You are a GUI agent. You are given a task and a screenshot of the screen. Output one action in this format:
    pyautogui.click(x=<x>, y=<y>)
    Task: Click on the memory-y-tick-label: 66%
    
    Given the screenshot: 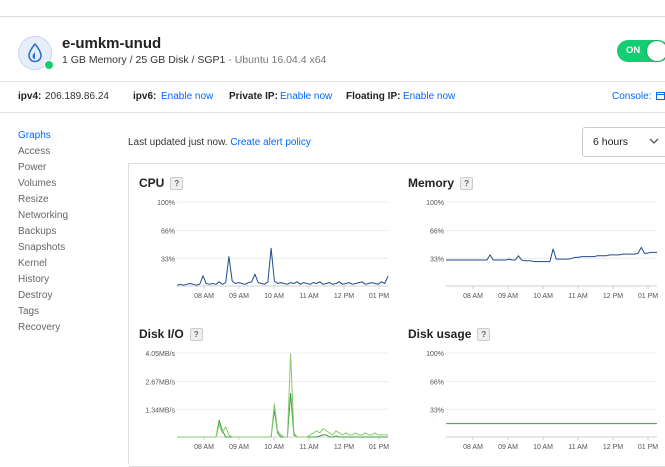 What is the action you would take?
    pyautogui.click(x=437, y=232)
    